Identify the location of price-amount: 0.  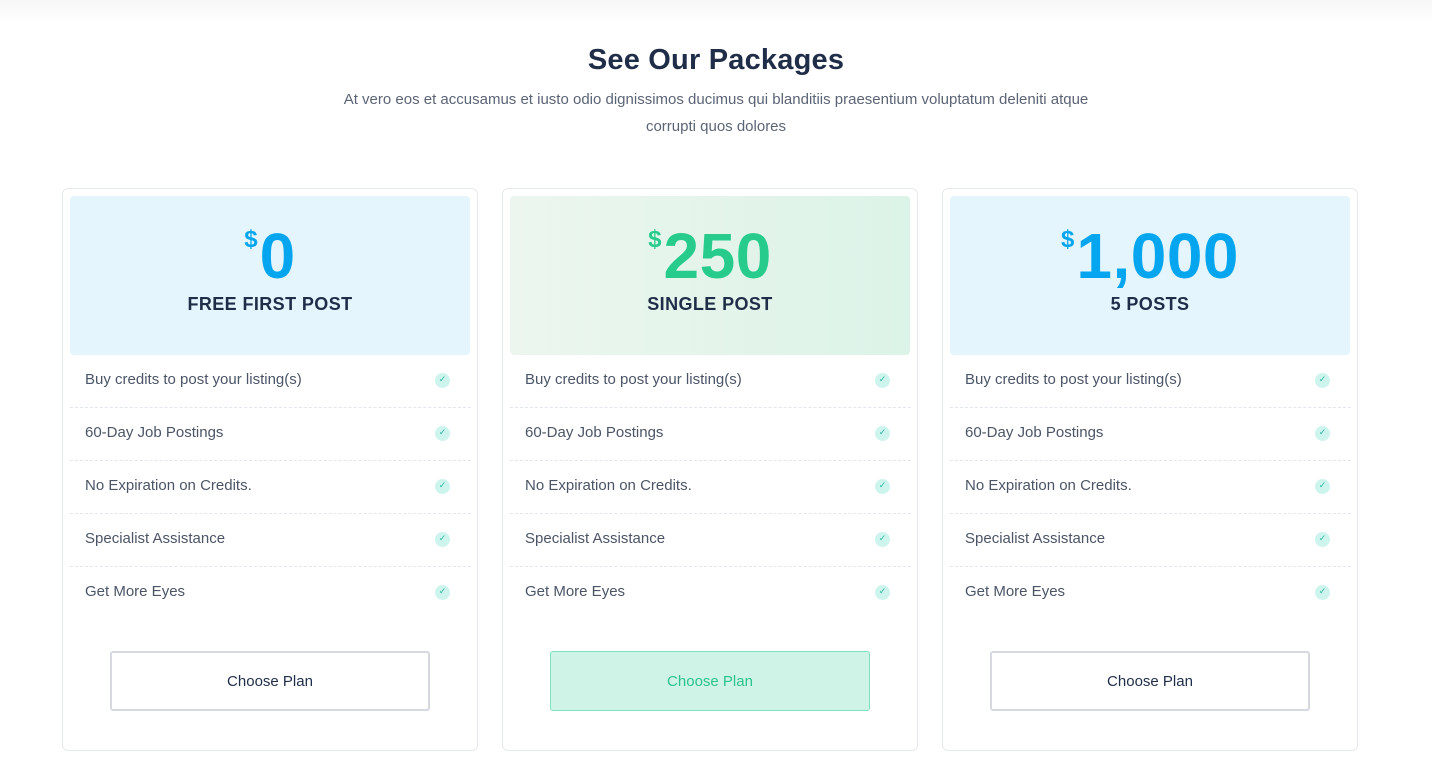
(277, 256).